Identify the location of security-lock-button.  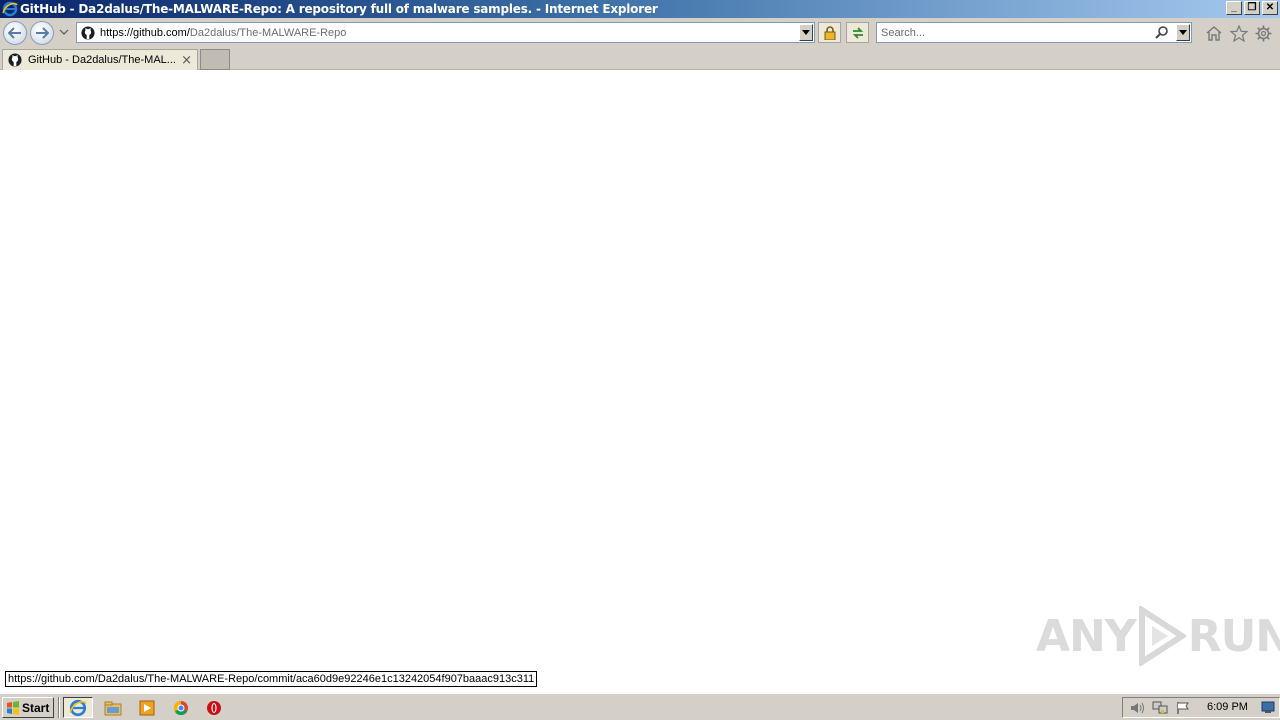
(829, 32).